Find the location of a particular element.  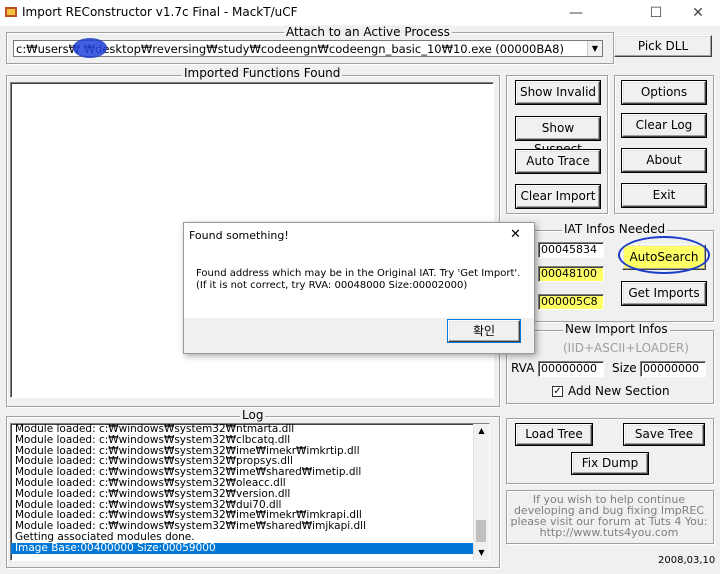

log-label: Log is located at coordinates (253, 415).